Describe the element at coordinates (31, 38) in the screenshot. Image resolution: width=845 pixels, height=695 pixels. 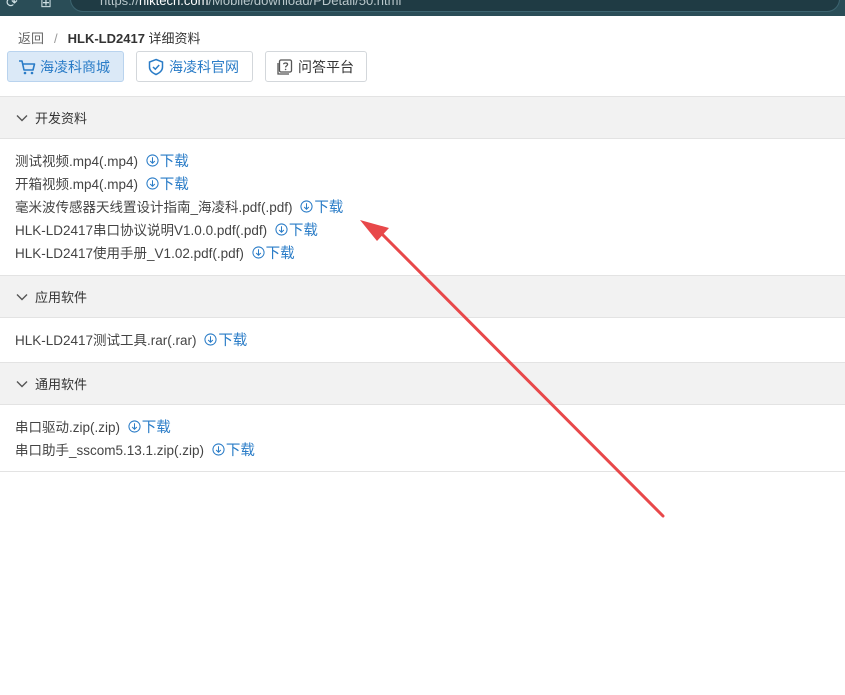
I see `back-link: 返回` at that location.